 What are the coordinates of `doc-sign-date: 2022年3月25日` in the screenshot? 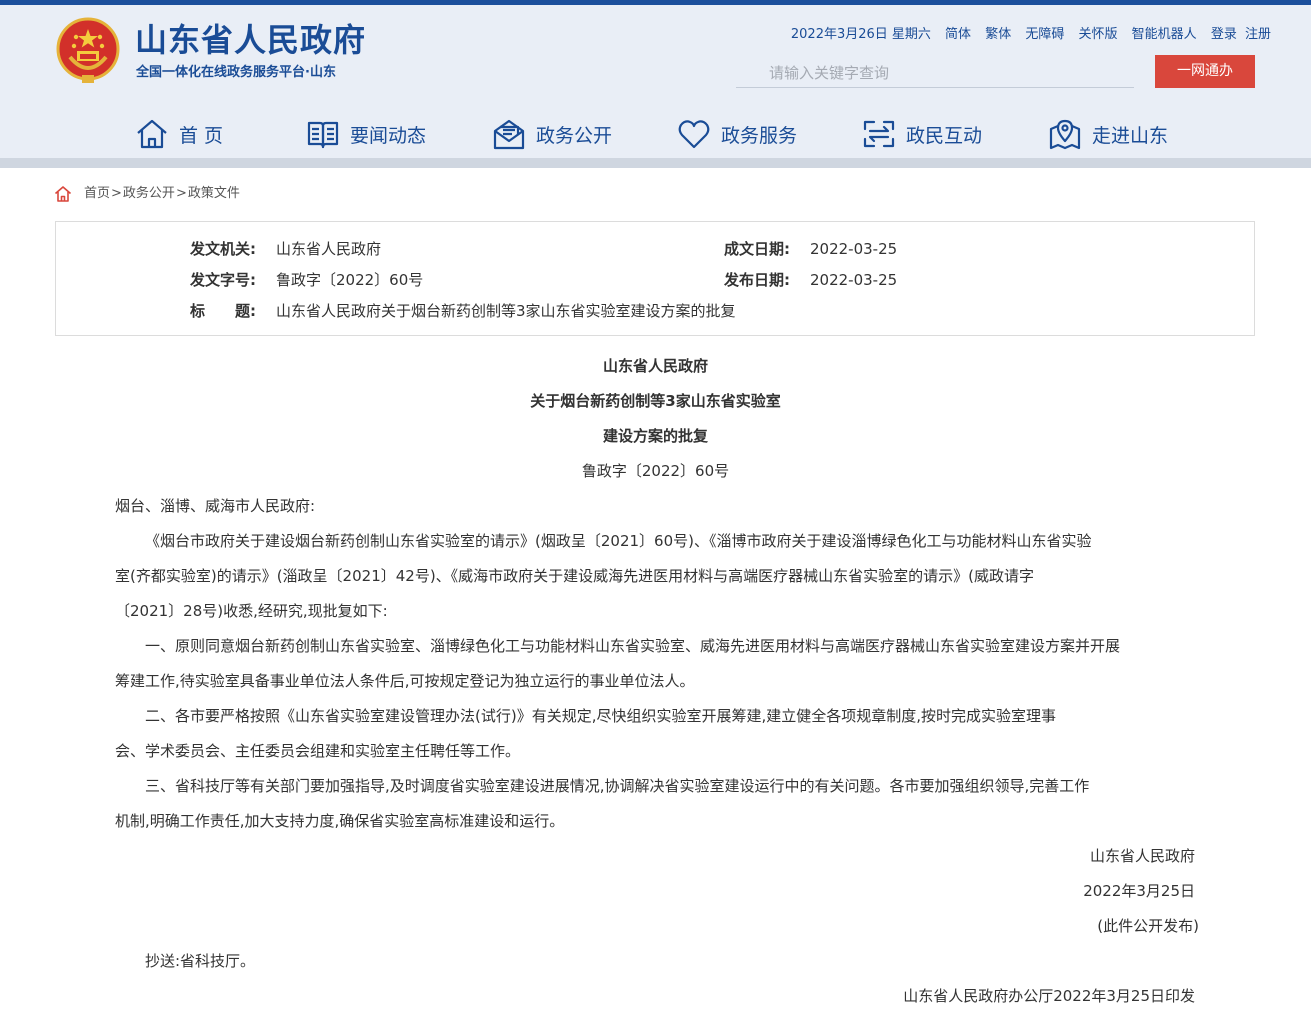 It's located at (1139, 891).